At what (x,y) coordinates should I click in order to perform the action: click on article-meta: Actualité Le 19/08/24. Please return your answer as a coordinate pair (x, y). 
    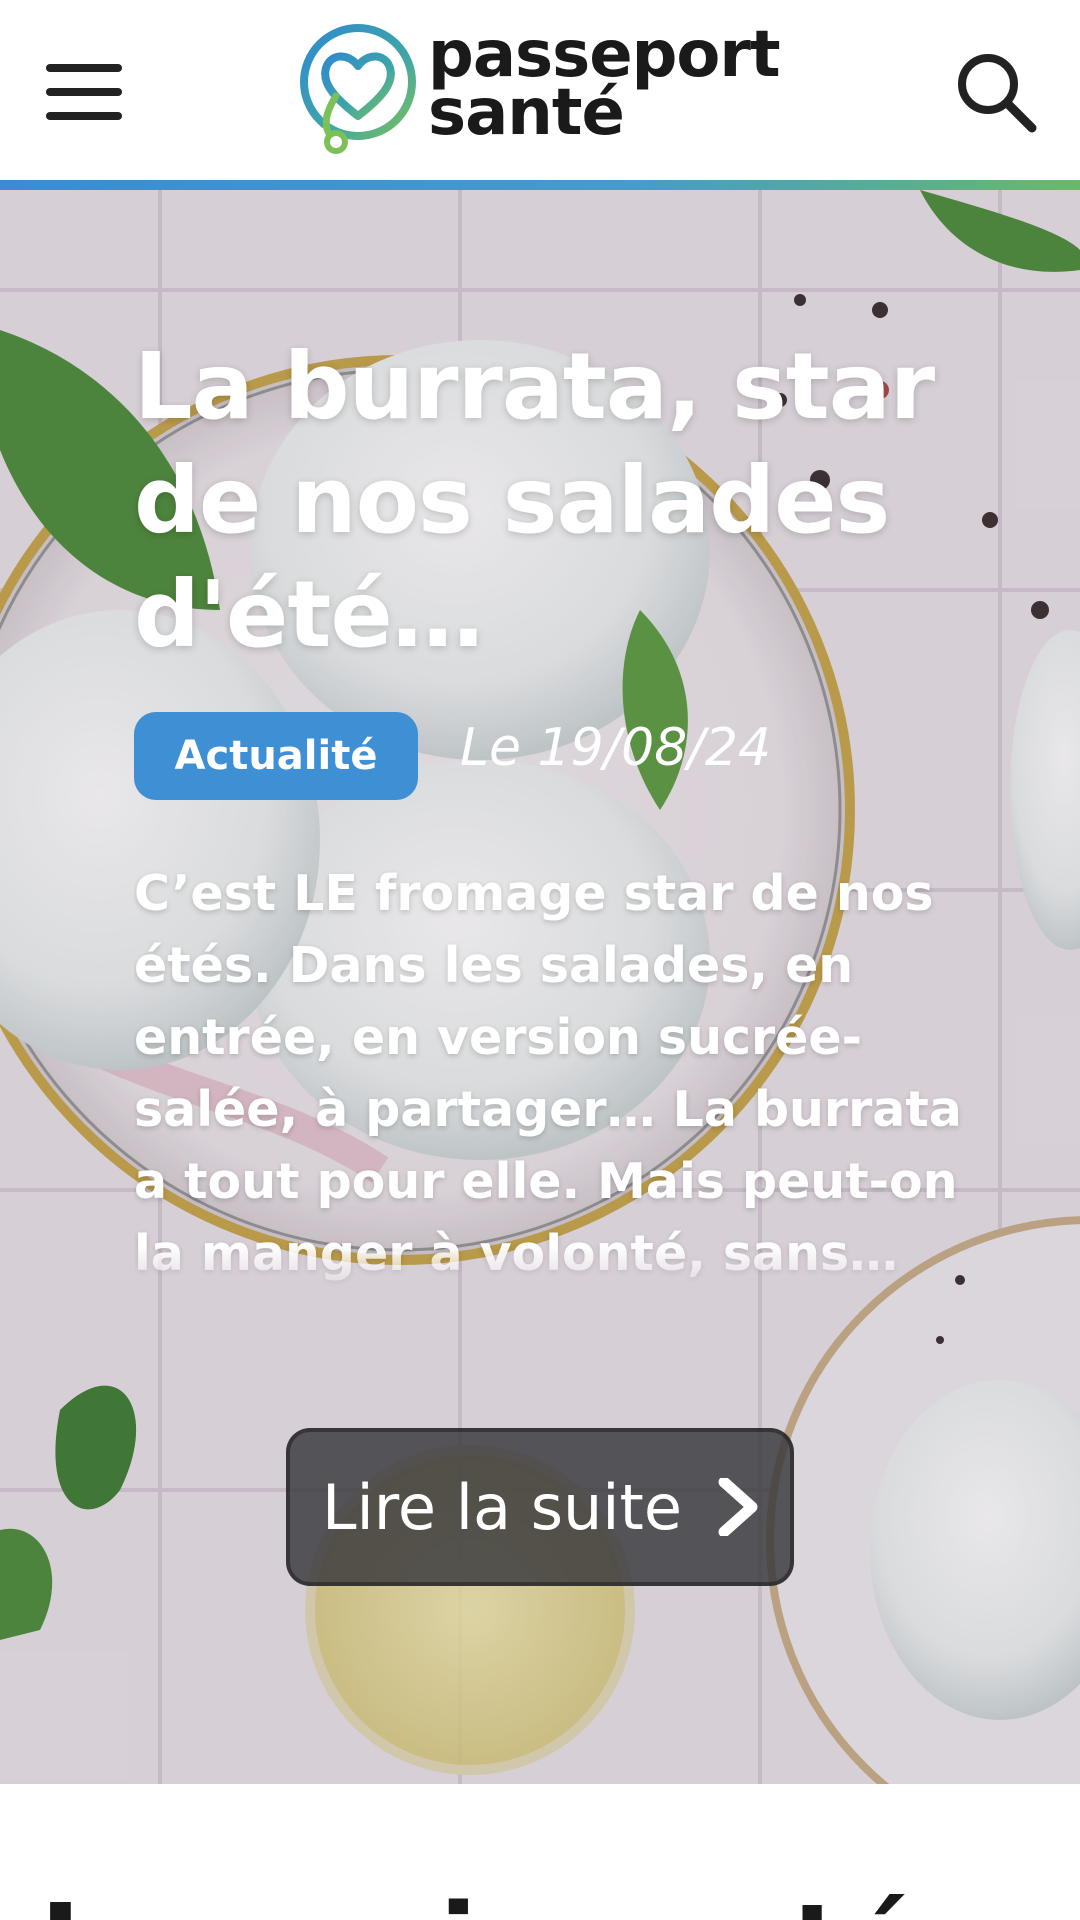
    Looking at the image, I should click on (544, 756).